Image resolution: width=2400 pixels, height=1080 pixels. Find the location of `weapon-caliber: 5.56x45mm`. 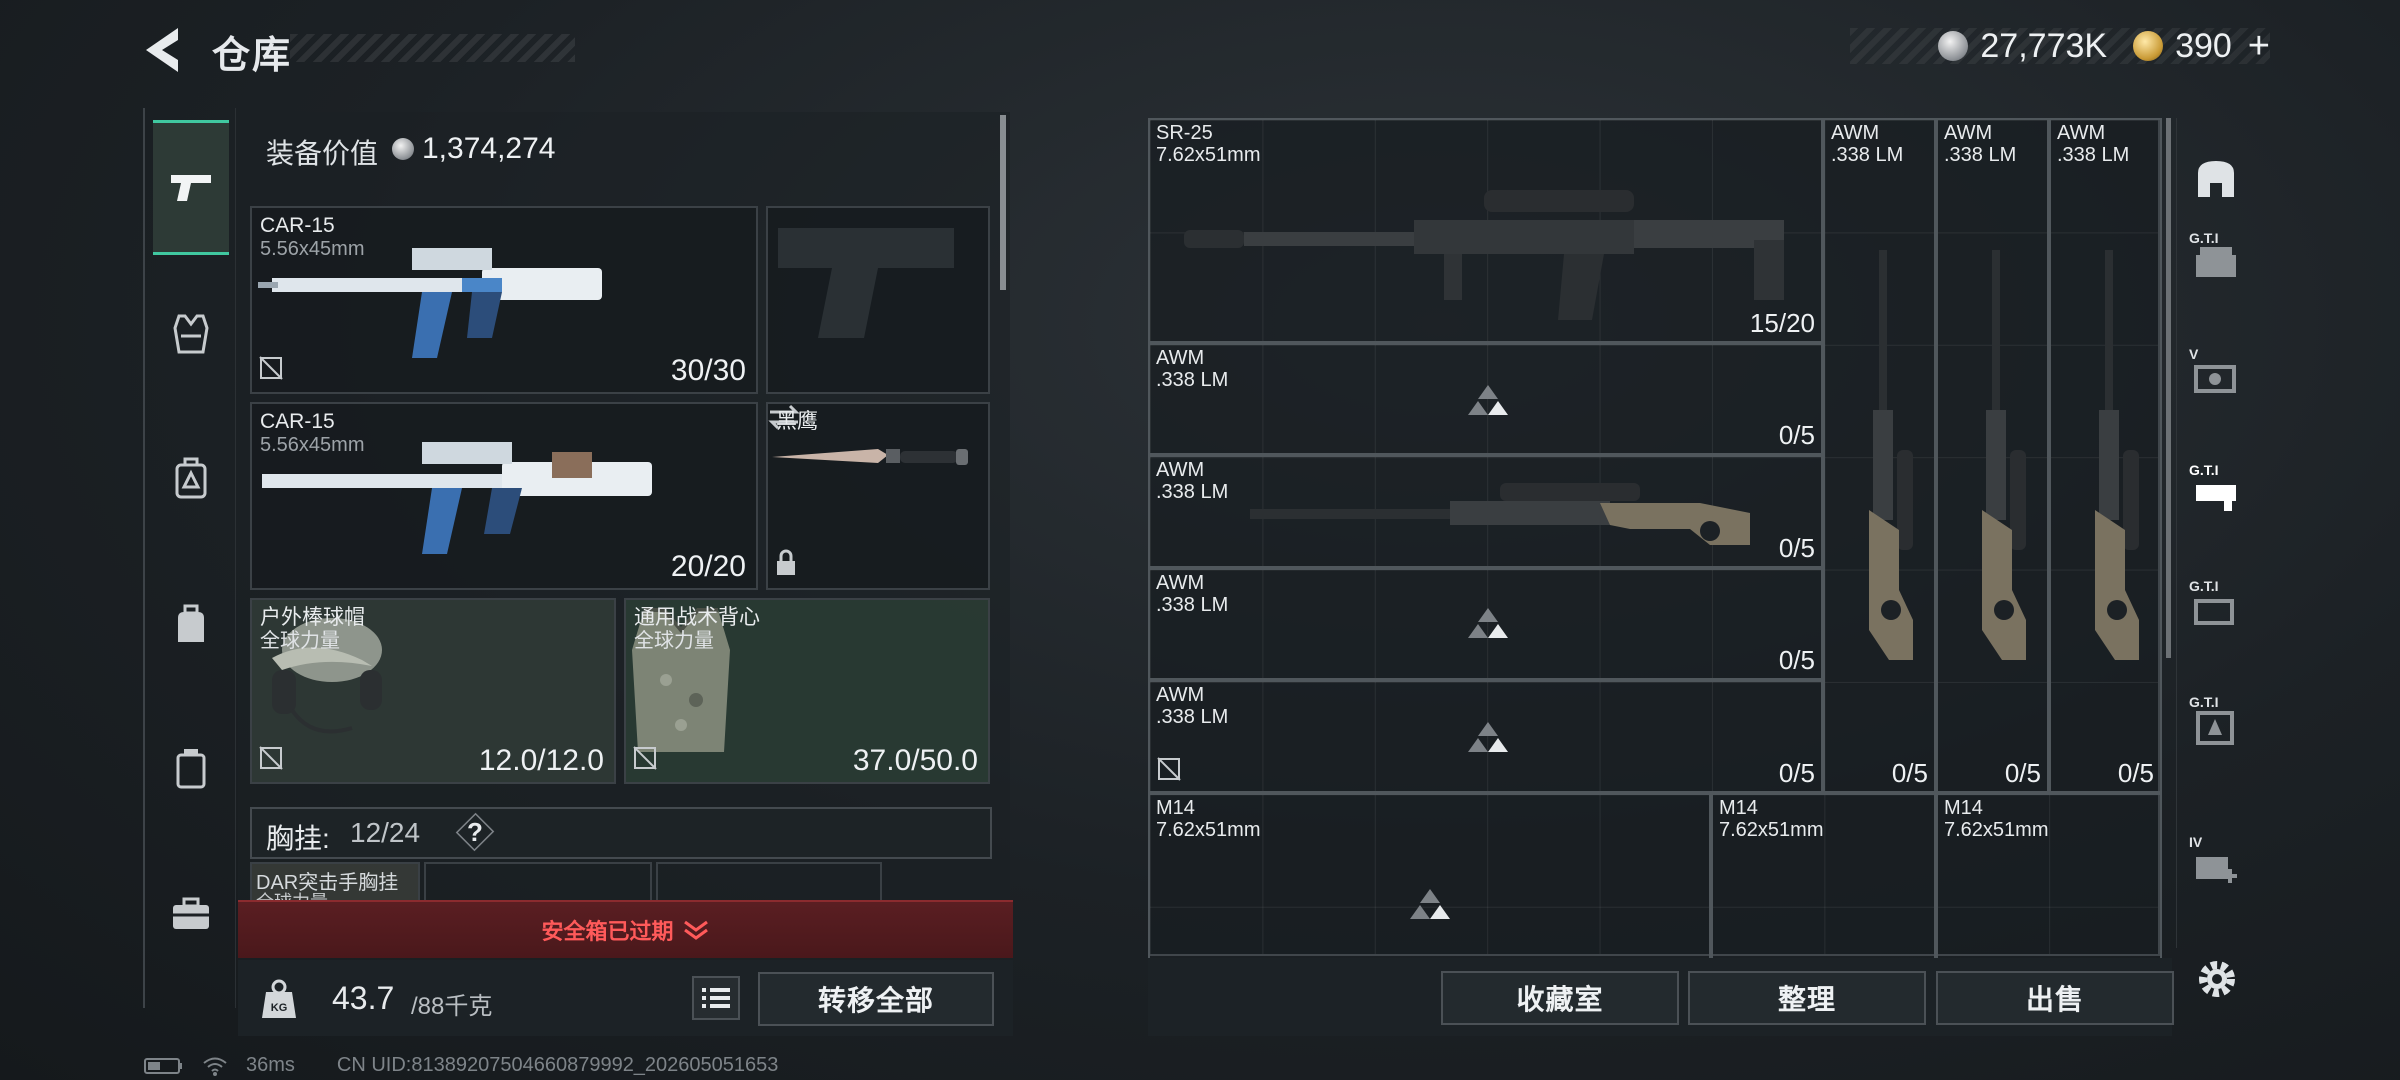

weapon-caliber: 5.56x45mm is located at coordinates (312, 445).